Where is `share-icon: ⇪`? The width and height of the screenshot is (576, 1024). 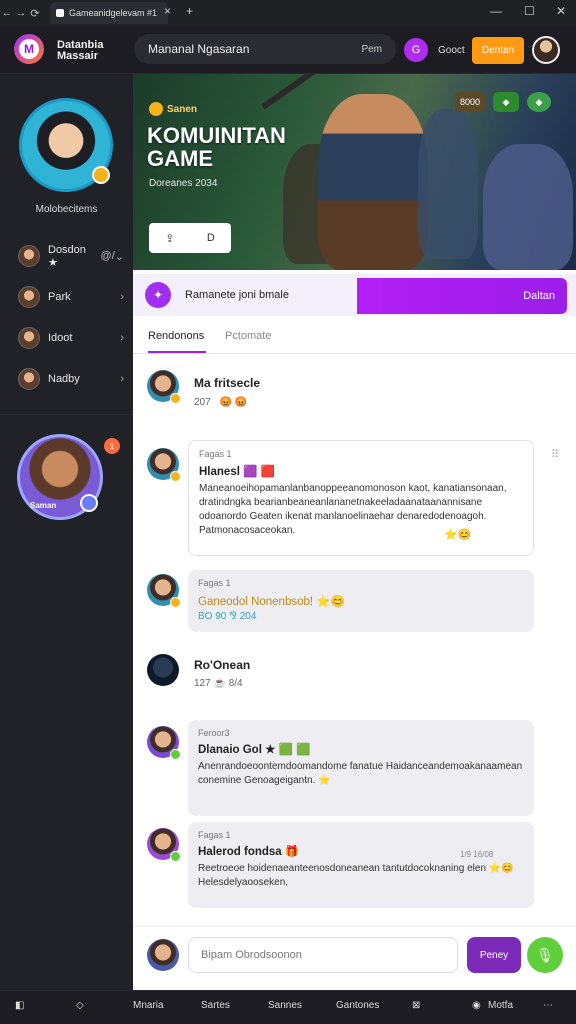
share-icon: ⇪ is located at coordinates (169, 238).